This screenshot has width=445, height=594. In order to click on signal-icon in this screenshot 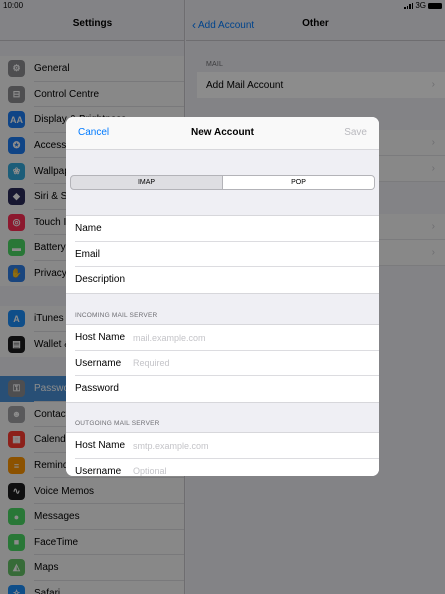, I will do `click(409, 5)`.